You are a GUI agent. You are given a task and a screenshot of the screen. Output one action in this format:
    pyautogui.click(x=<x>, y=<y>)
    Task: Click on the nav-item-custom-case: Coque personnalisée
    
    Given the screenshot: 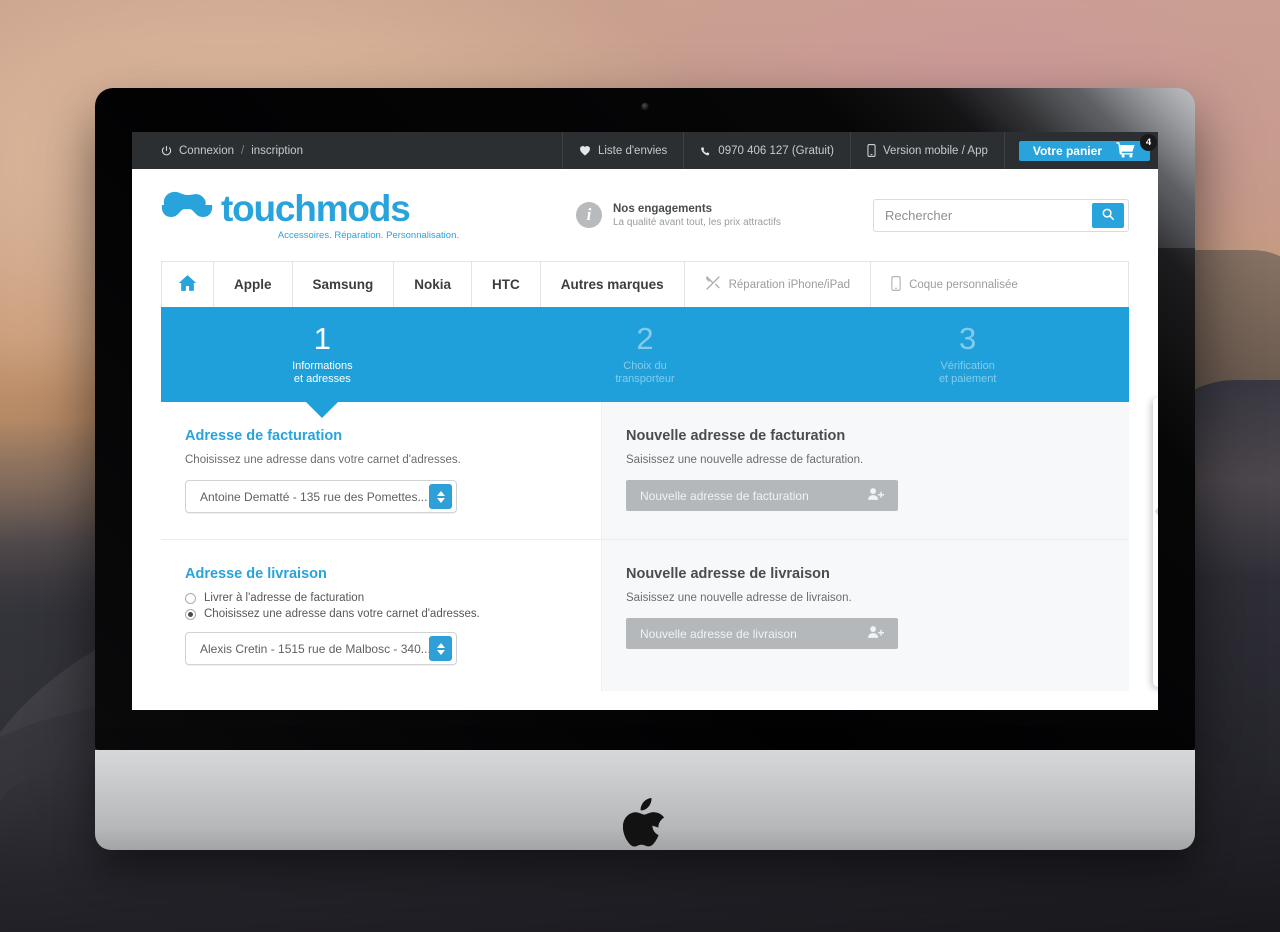 What is the action you would take?
    pyautogui.click(x=954, y=284)
    